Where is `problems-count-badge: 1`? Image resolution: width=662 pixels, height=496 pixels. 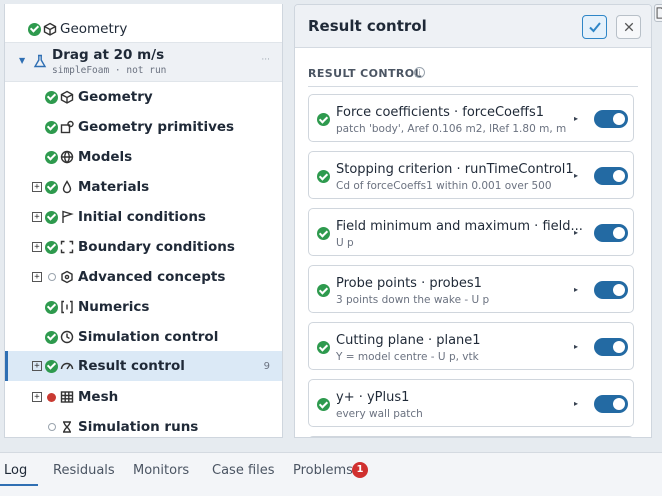
problems-count-badge: 1 is located at coordinates (360, 470).